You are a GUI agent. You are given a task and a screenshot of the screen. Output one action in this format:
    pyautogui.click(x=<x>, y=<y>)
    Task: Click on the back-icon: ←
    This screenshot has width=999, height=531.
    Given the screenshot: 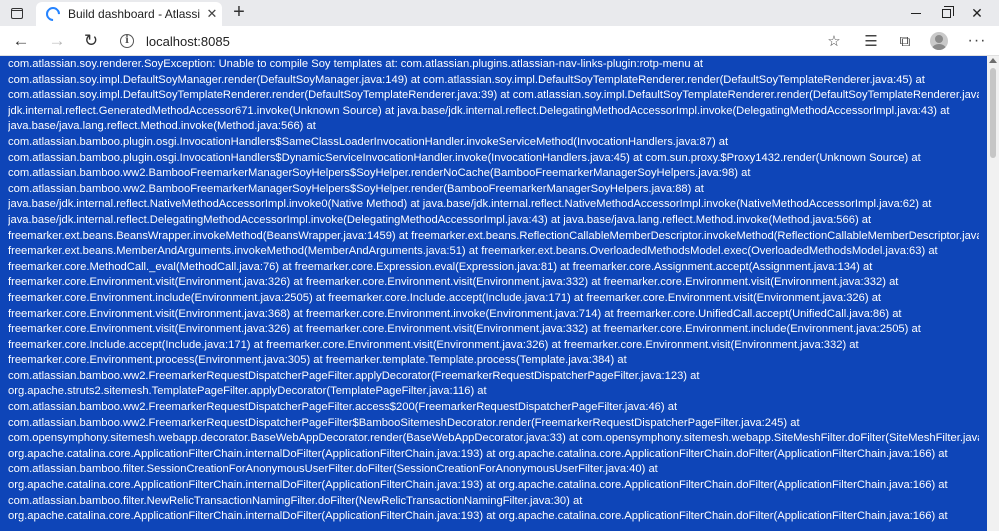 What is the action you would take?
    pyautogui.click(x=21, y=41)
    